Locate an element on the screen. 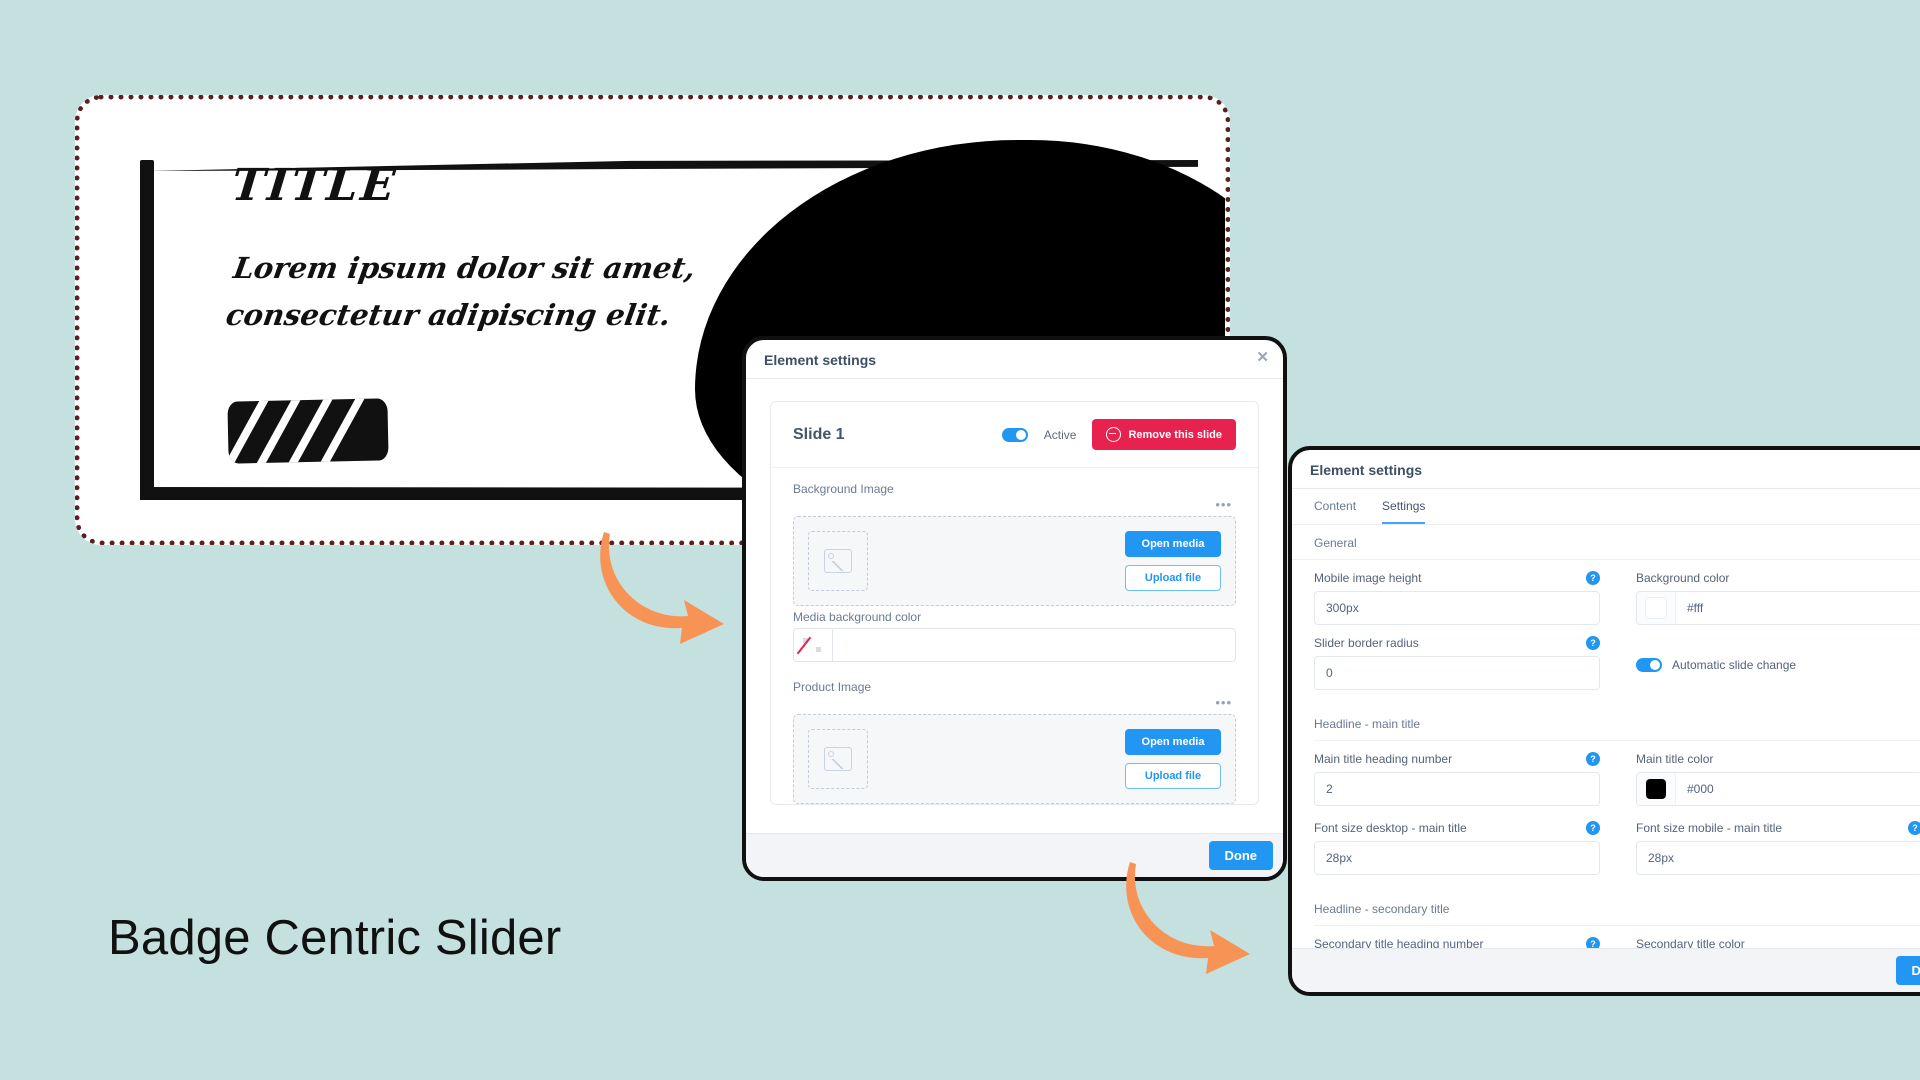 The height and width of the screenshot is (1080, 1920). right-dialog-title: Element settings is located at coordinates (1366, 470).